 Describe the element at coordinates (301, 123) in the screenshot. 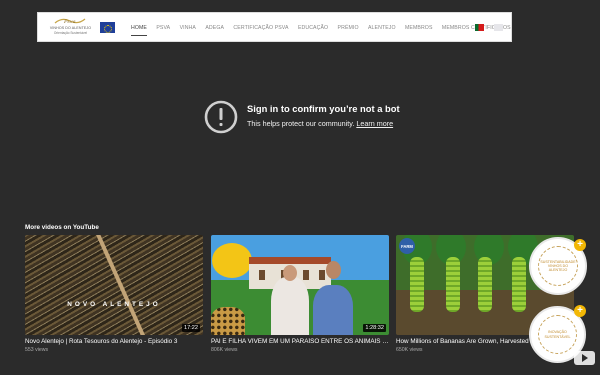

I see `signin-subtitle-text: This helps protect our community.` at that location.